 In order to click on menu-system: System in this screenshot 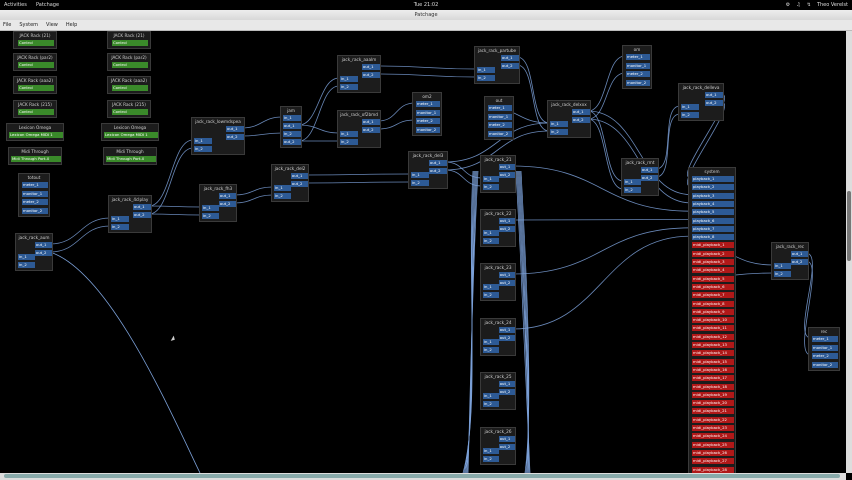, I will do `click(28, 25)`.